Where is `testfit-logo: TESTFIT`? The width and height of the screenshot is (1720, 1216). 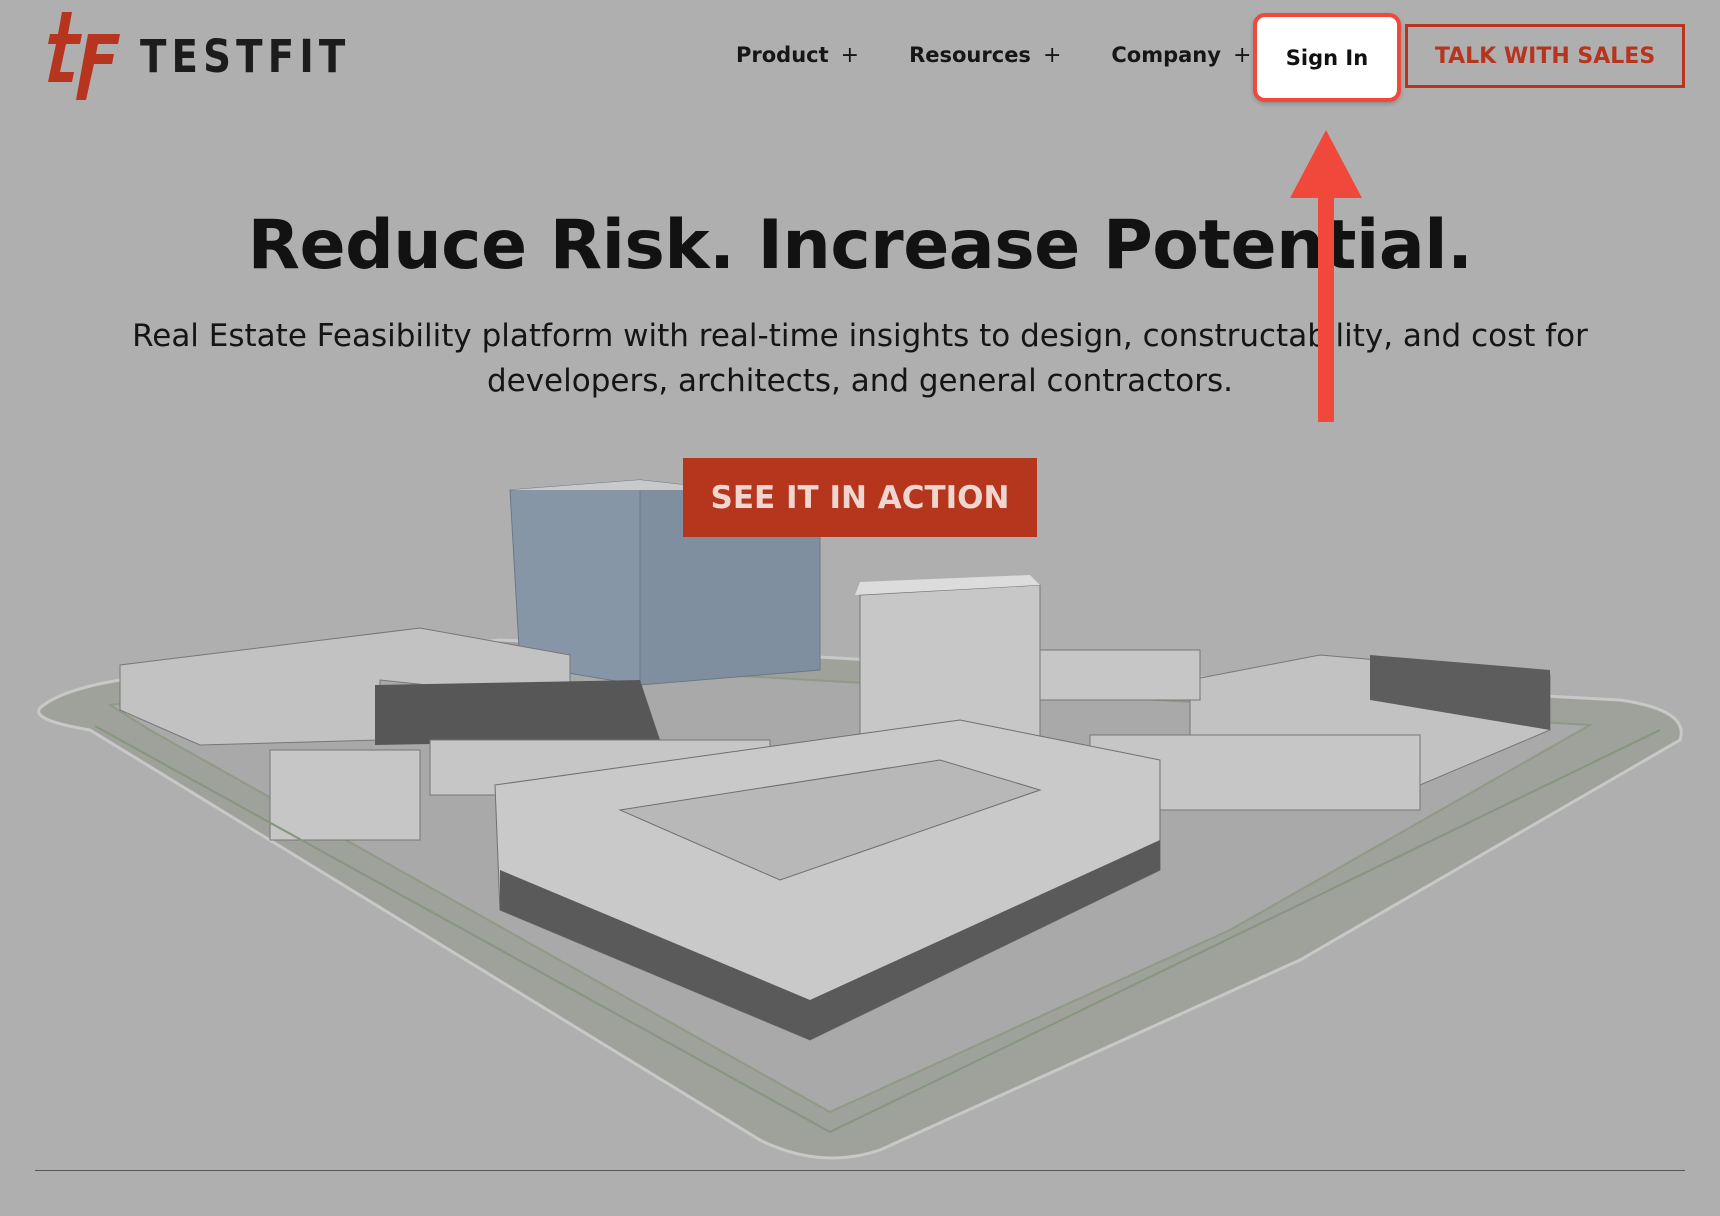
testfit-logo: TESTFIT is located at coordinates (216, 56).